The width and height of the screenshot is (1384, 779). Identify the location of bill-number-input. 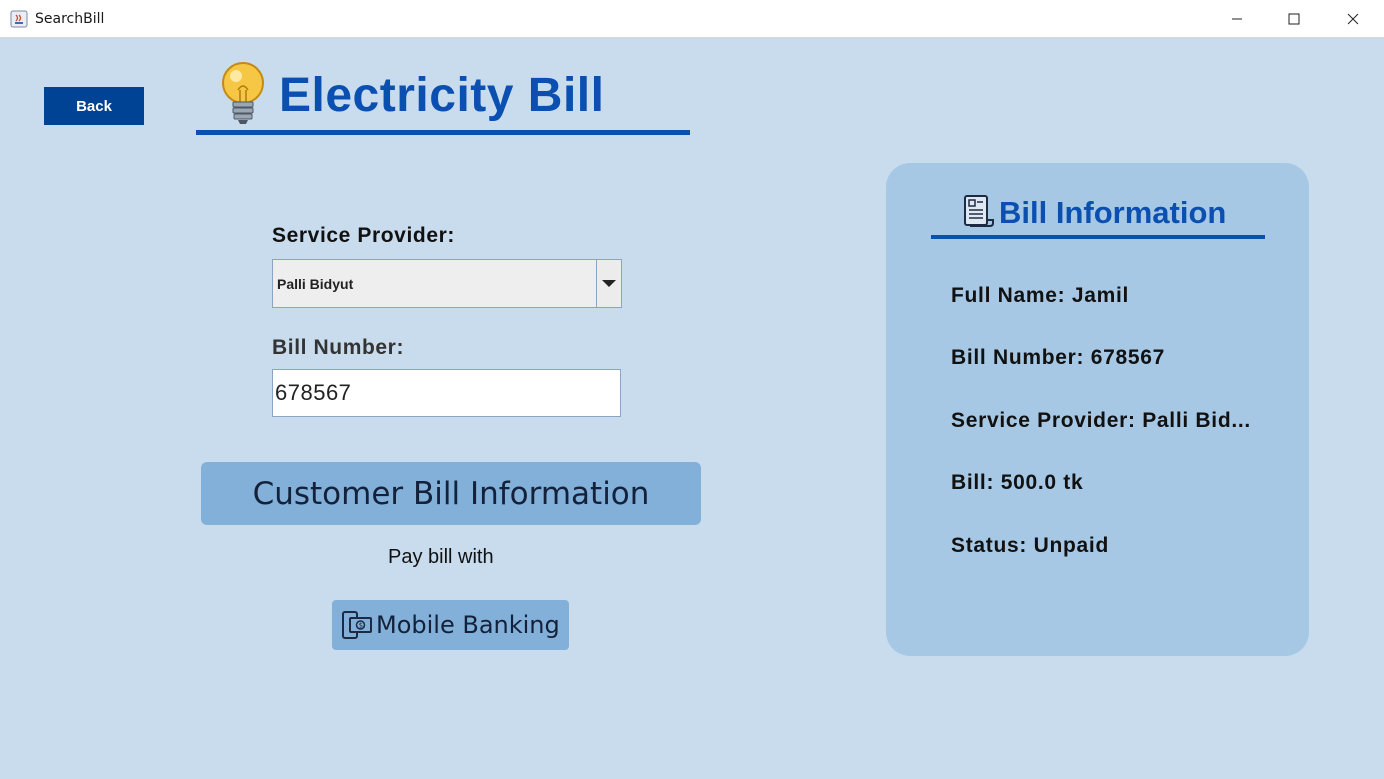
(446, 393).